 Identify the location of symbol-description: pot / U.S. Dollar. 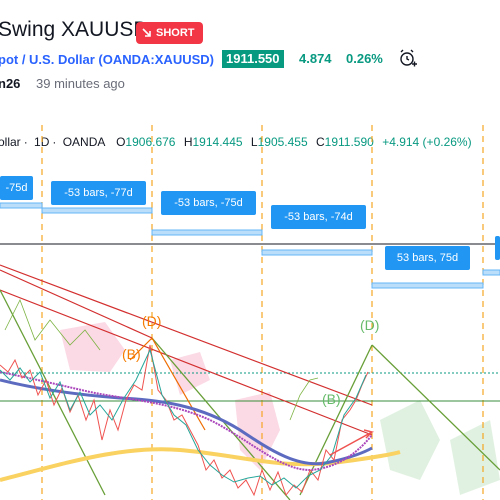
(47, 59).